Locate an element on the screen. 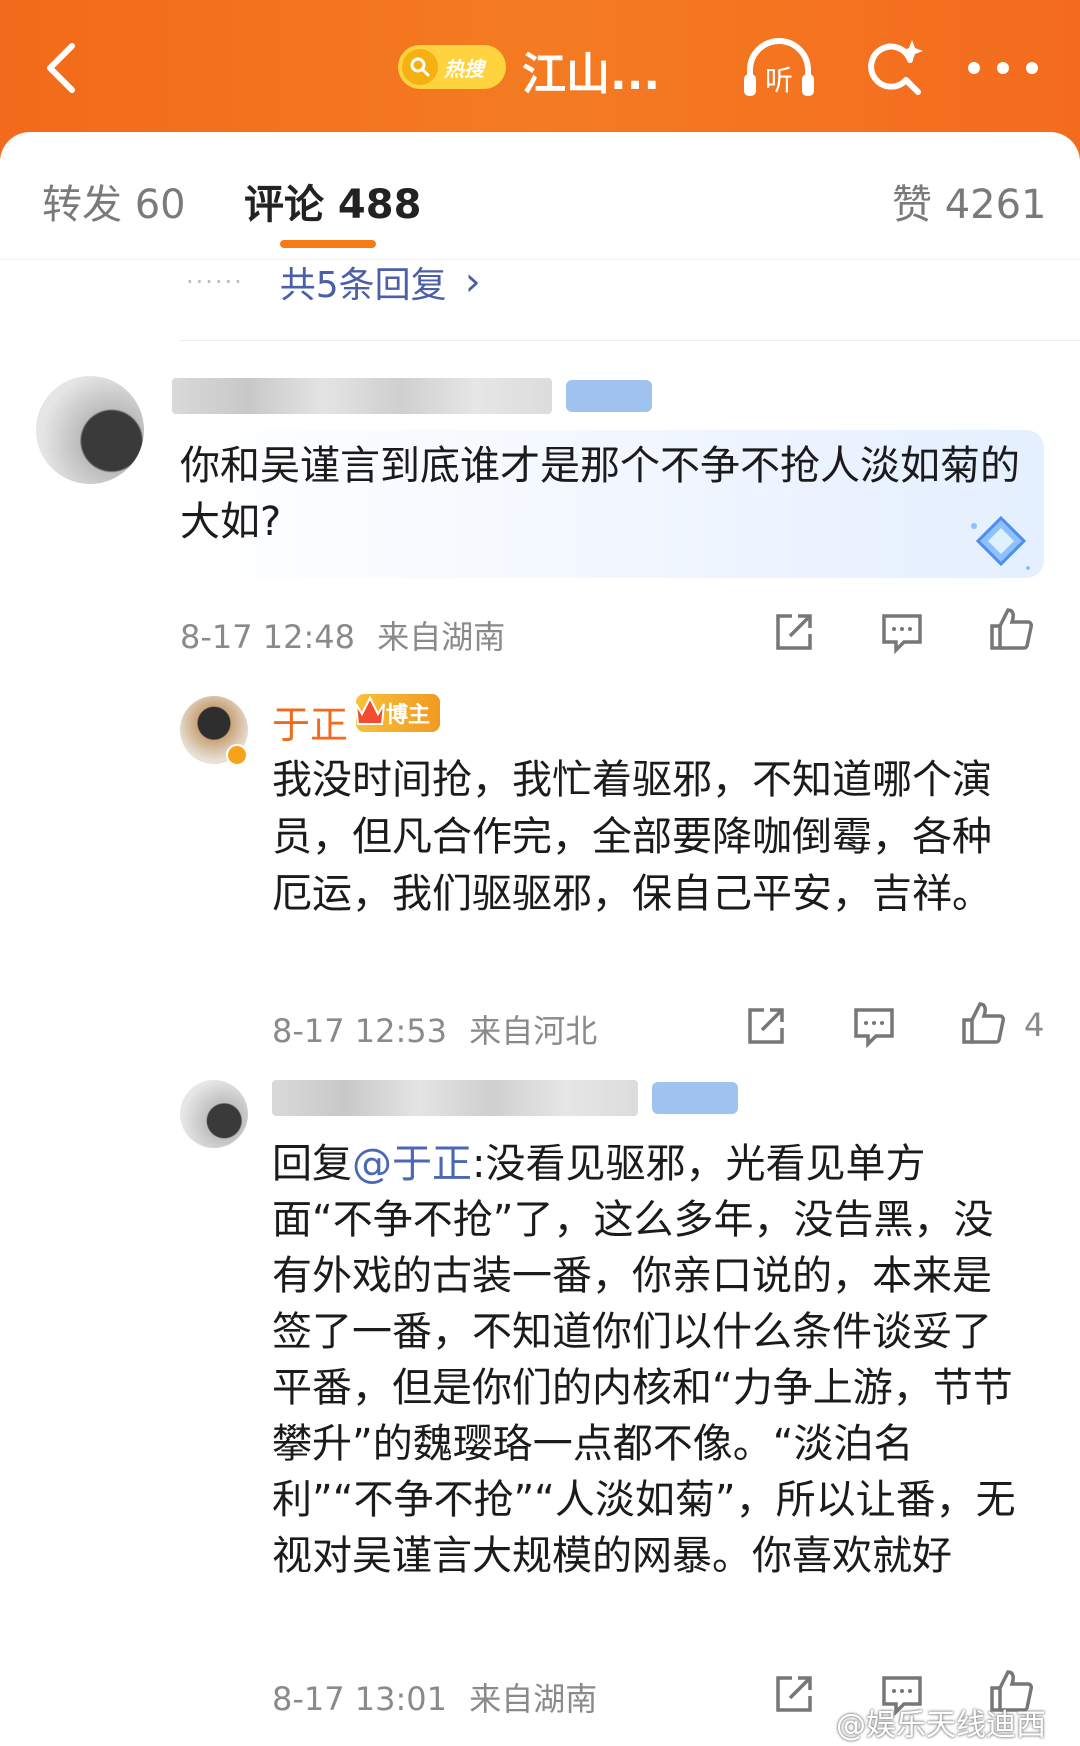  more-replies-link: ······ 共5条回复 › is located at coordinates (333, 282).